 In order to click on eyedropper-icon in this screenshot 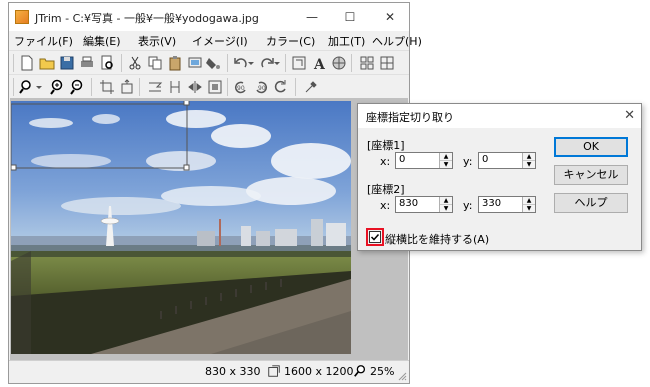, I will do `click(311, 87)`.